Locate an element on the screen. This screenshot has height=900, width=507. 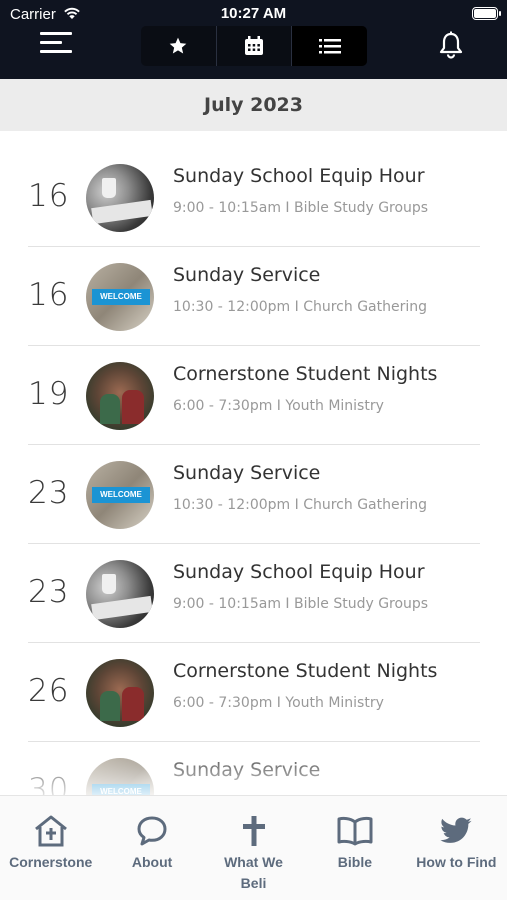
tab-bible: Bible is located at coordinates (354, 848).